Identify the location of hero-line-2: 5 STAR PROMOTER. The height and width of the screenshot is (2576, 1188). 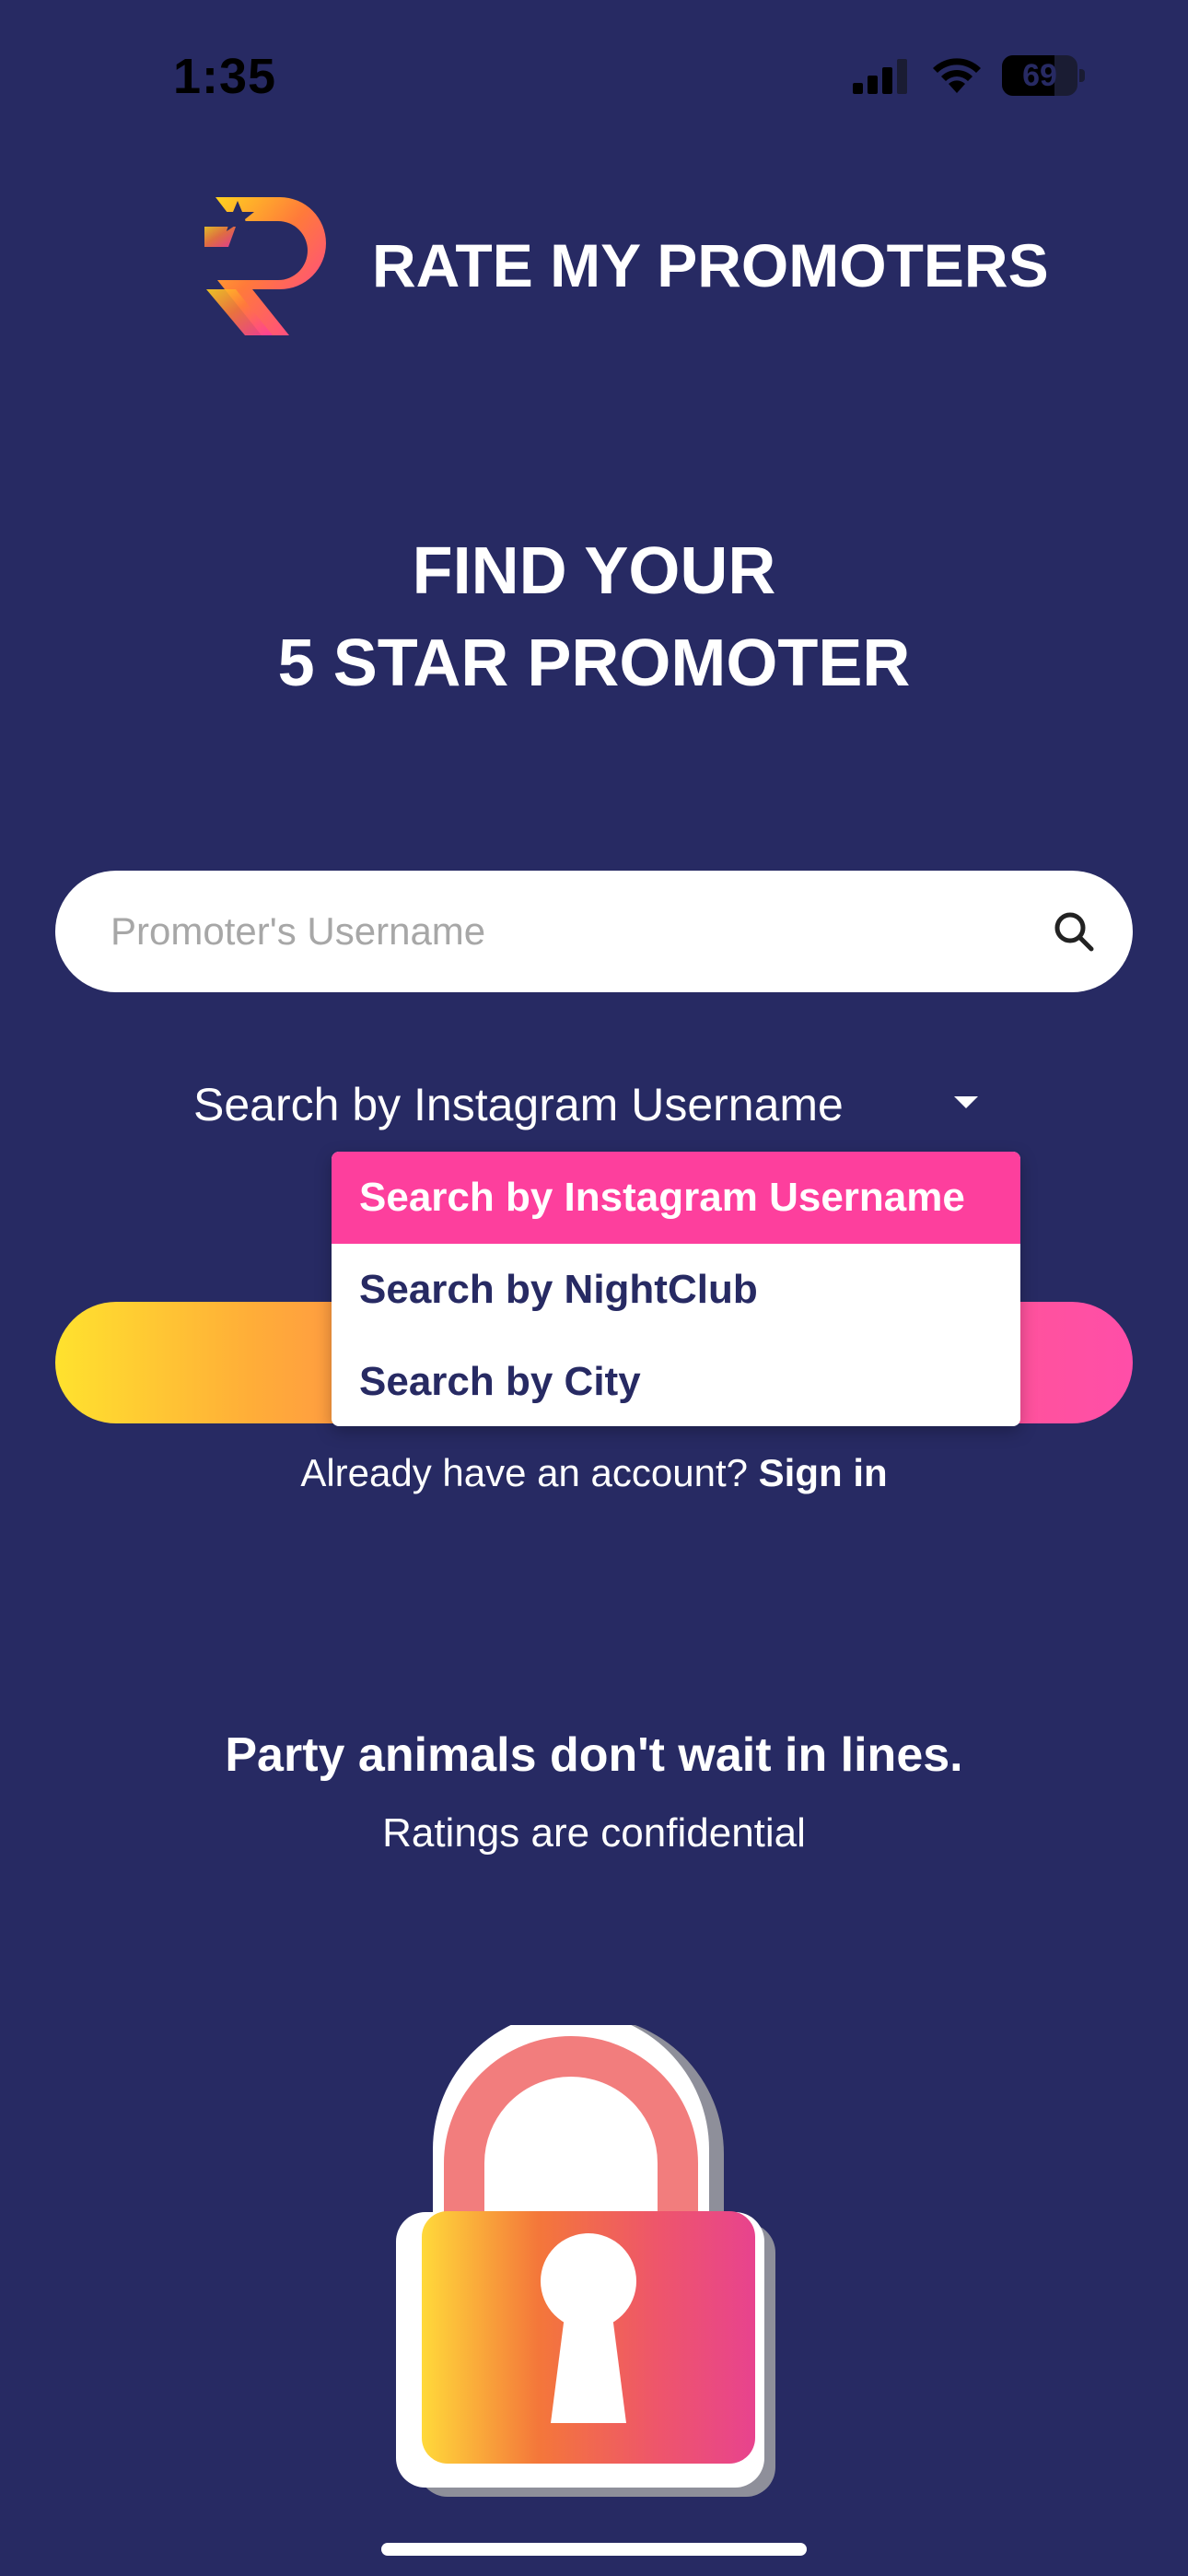
(594, 663).